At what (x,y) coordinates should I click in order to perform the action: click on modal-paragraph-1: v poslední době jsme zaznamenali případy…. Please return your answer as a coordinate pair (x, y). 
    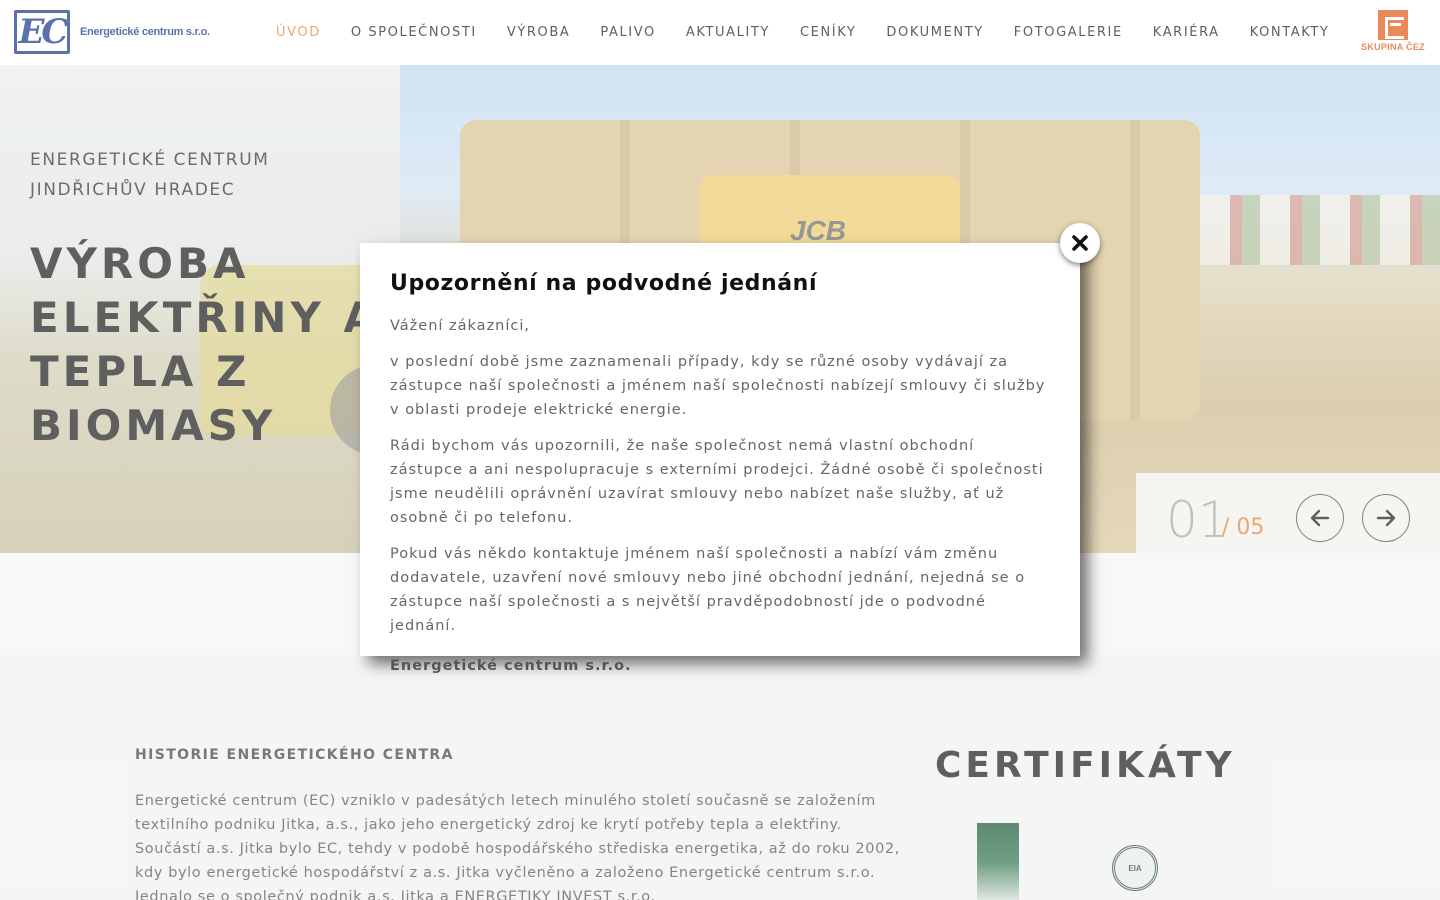
    Looking at the image, I should click on (718, 386).